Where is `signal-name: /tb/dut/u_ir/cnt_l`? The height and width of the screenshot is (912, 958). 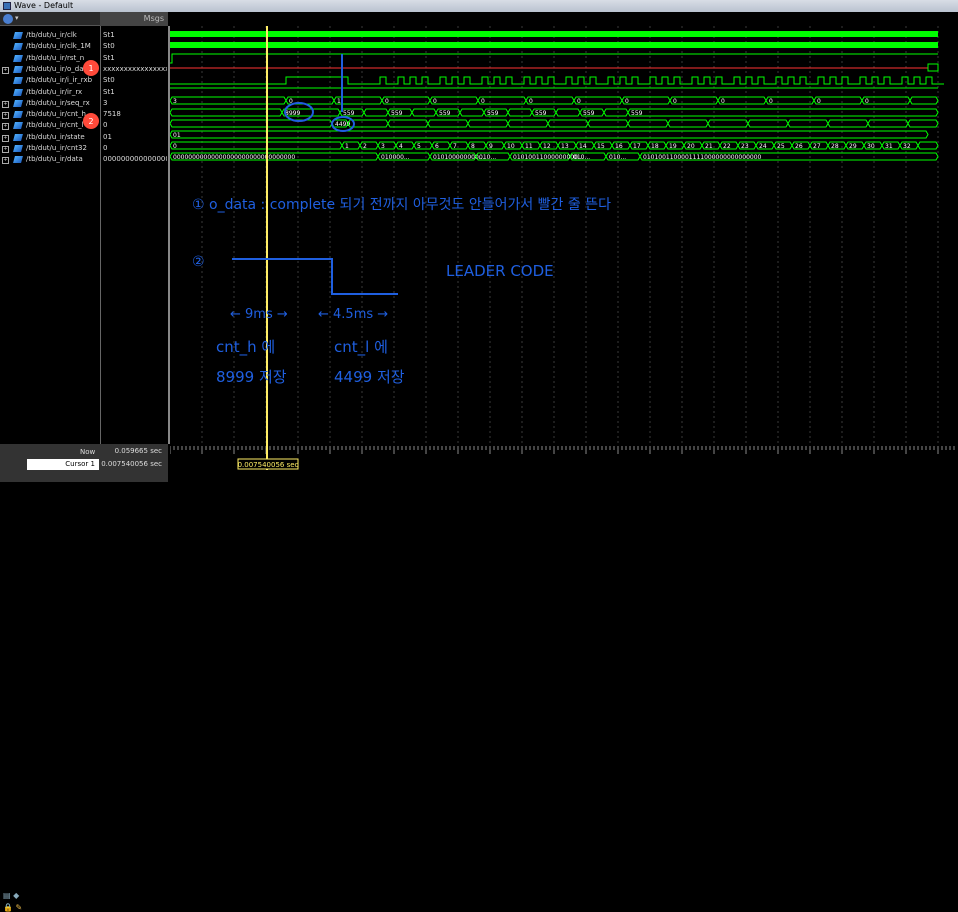 signal-name: /tb/dut/u_ir/cnt_l is located at coordinates (55, 125).